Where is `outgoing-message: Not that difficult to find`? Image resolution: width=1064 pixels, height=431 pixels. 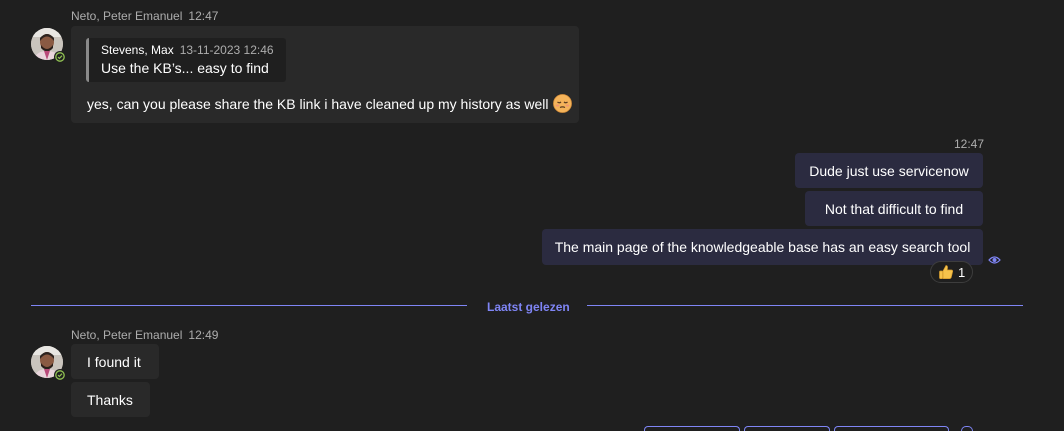 outgoing-message: Not that difficult to find is located at coordinates (894, 208).